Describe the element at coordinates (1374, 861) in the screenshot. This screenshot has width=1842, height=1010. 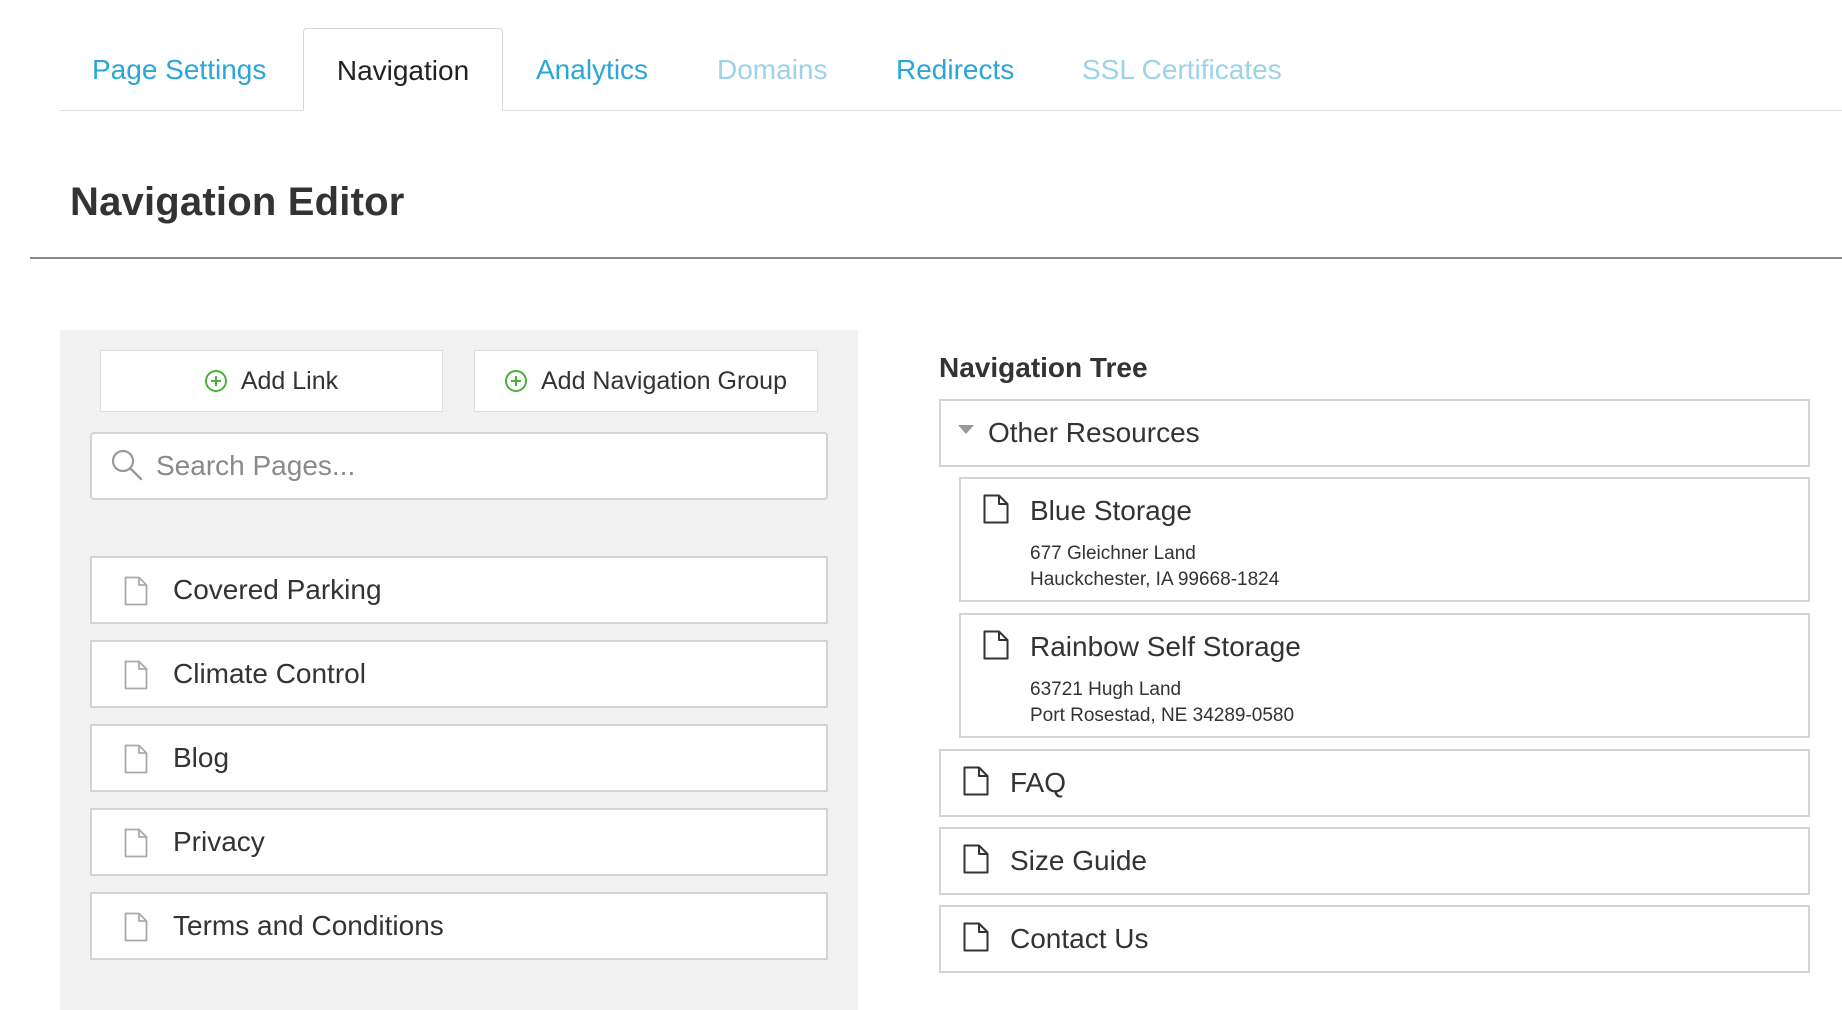
I see `nav-item-size-guide: Size Guide` at that location.